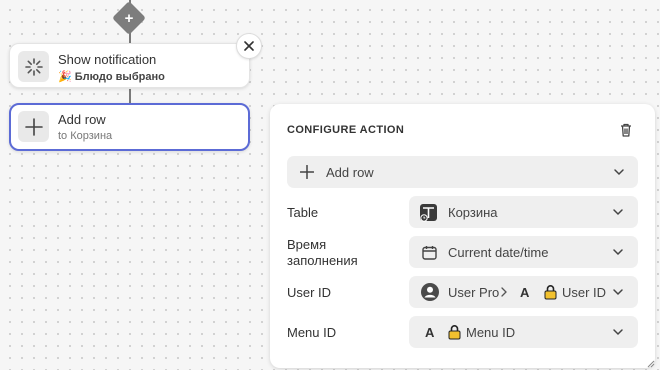 This screenshot has width=660, height=370. I want to click on action-type-select: Add row, so click(462, 172).